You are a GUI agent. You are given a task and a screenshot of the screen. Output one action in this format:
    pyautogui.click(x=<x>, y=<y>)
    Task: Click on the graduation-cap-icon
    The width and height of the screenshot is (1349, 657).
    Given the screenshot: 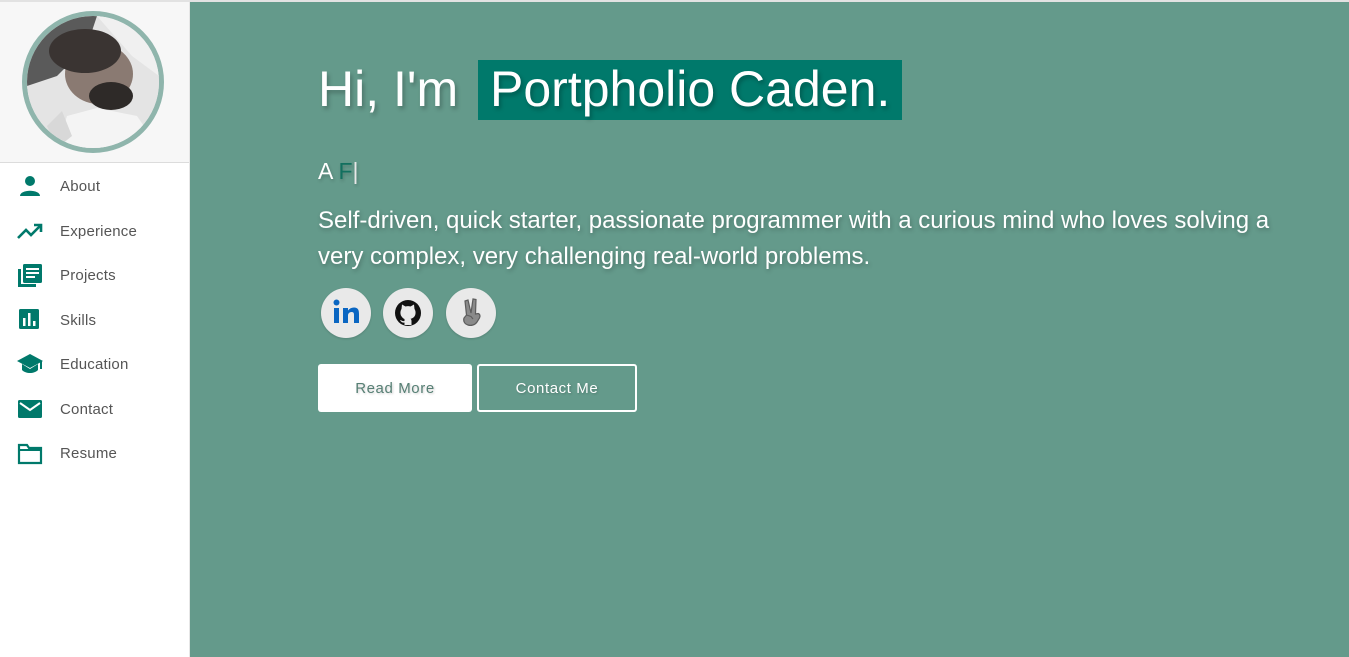 What is the action you would take?
    pyautogui.click(x=30, y=365)
    